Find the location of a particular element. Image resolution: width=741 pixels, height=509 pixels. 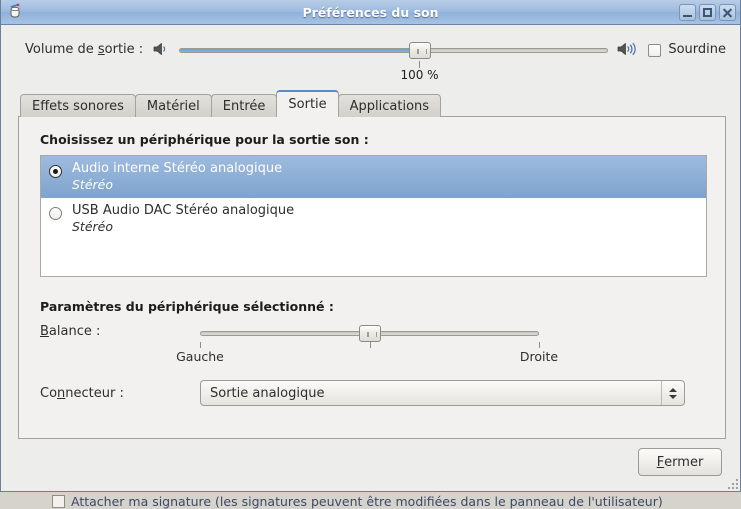

mute-checkbox-row: Sourdine is located at coordinates (687, 50).